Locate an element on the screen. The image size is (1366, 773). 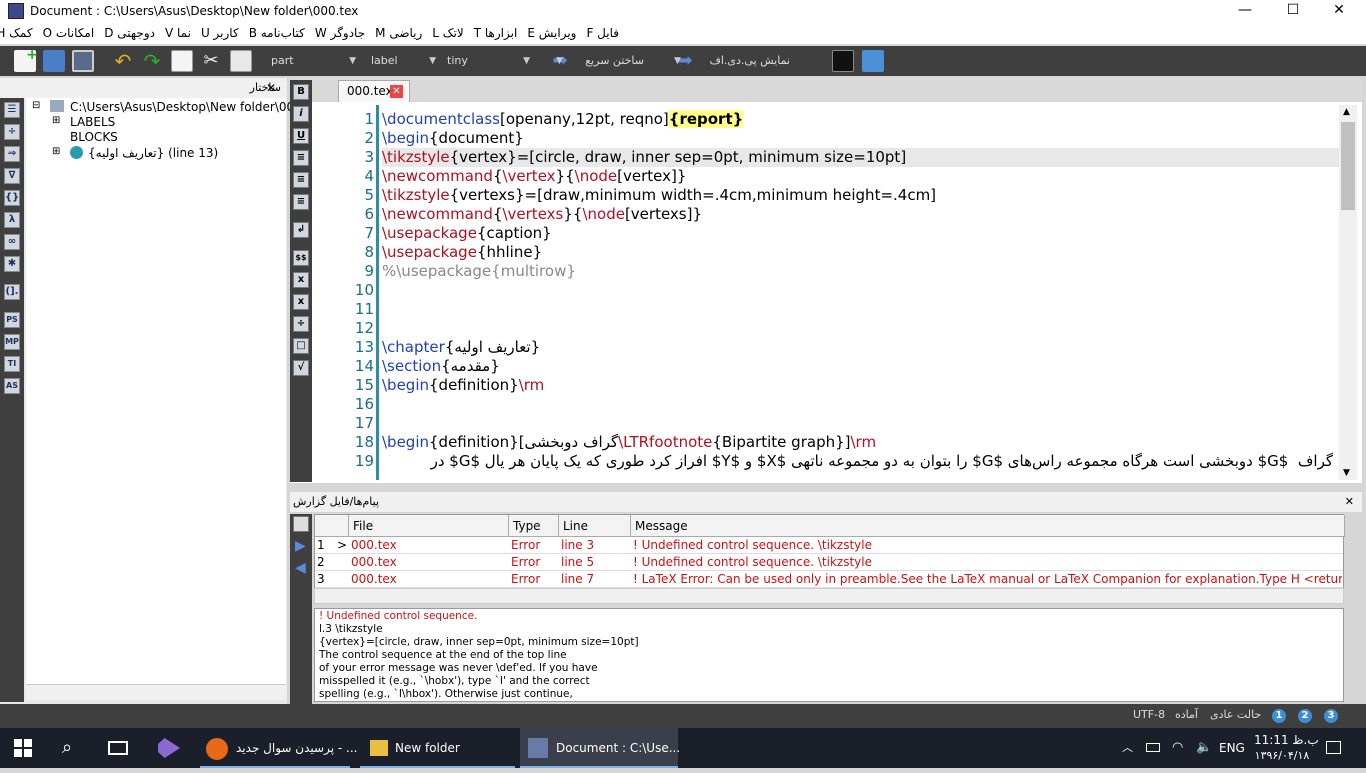
subscript-button: x is located at coordinates (301, 280).